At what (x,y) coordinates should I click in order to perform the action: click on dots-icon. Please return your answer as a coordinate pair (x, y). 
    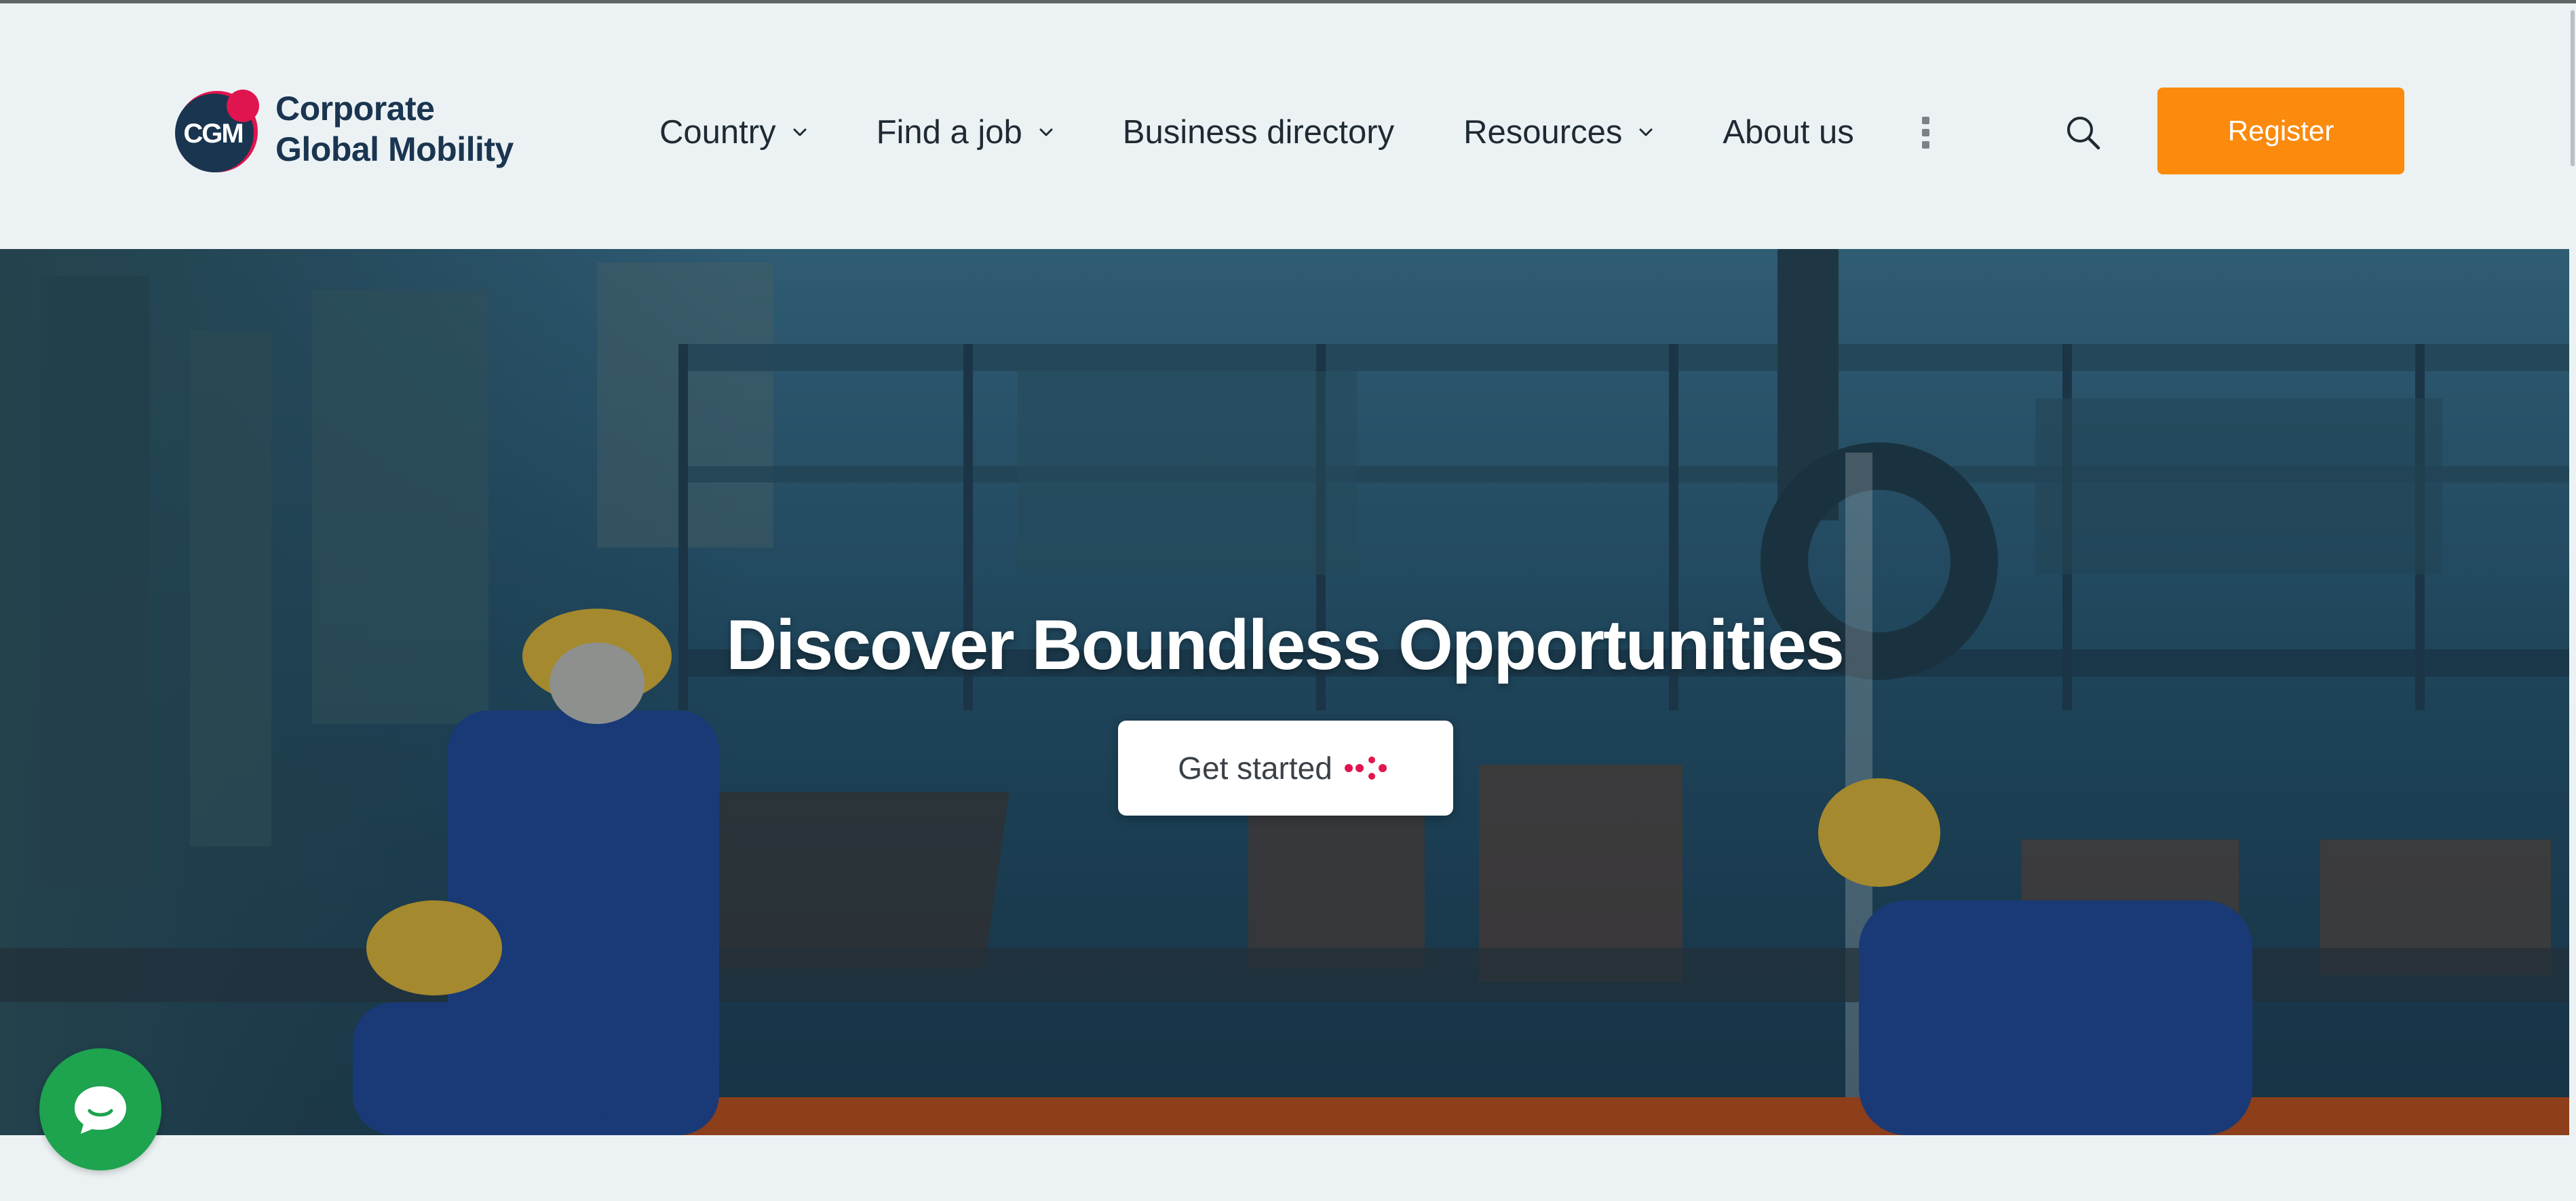
    Looking at the image, I should click on (1368, 768).